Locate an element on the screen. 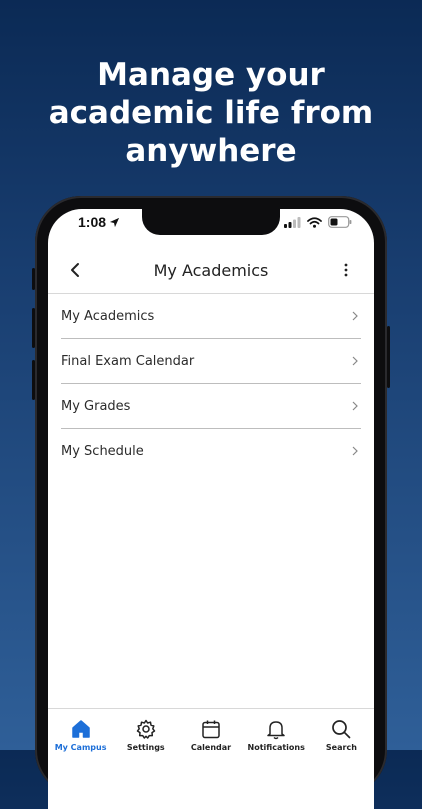 The image size is (422, 809). top-navigation-bar: My Academics is located at coordinates (211, 270).